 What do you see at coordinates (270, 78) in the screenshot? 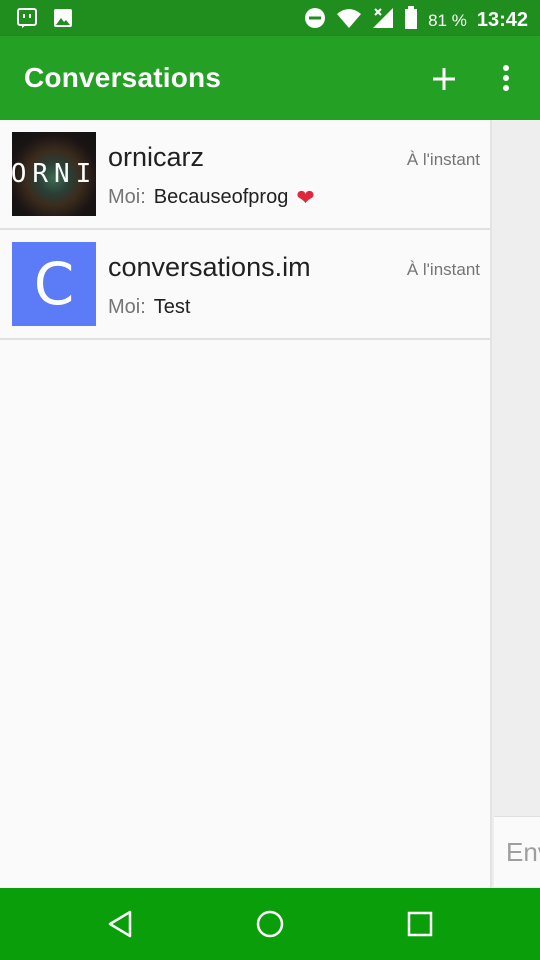
I see `app-bar: Conversations` at bounding box center [270, 78].